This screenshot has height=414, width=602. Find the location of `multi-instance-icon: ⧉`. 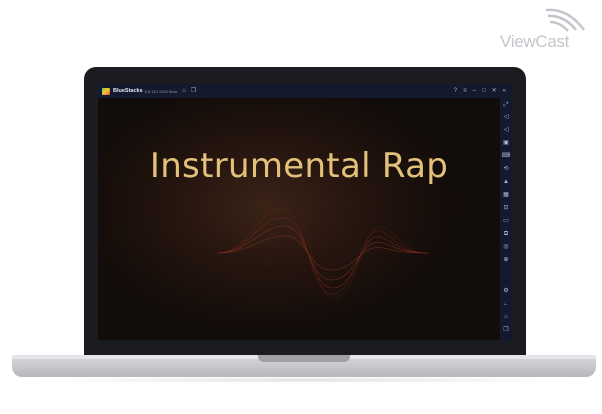

multi-instance-icon: ⧉ is located at coordinates (506, 234).